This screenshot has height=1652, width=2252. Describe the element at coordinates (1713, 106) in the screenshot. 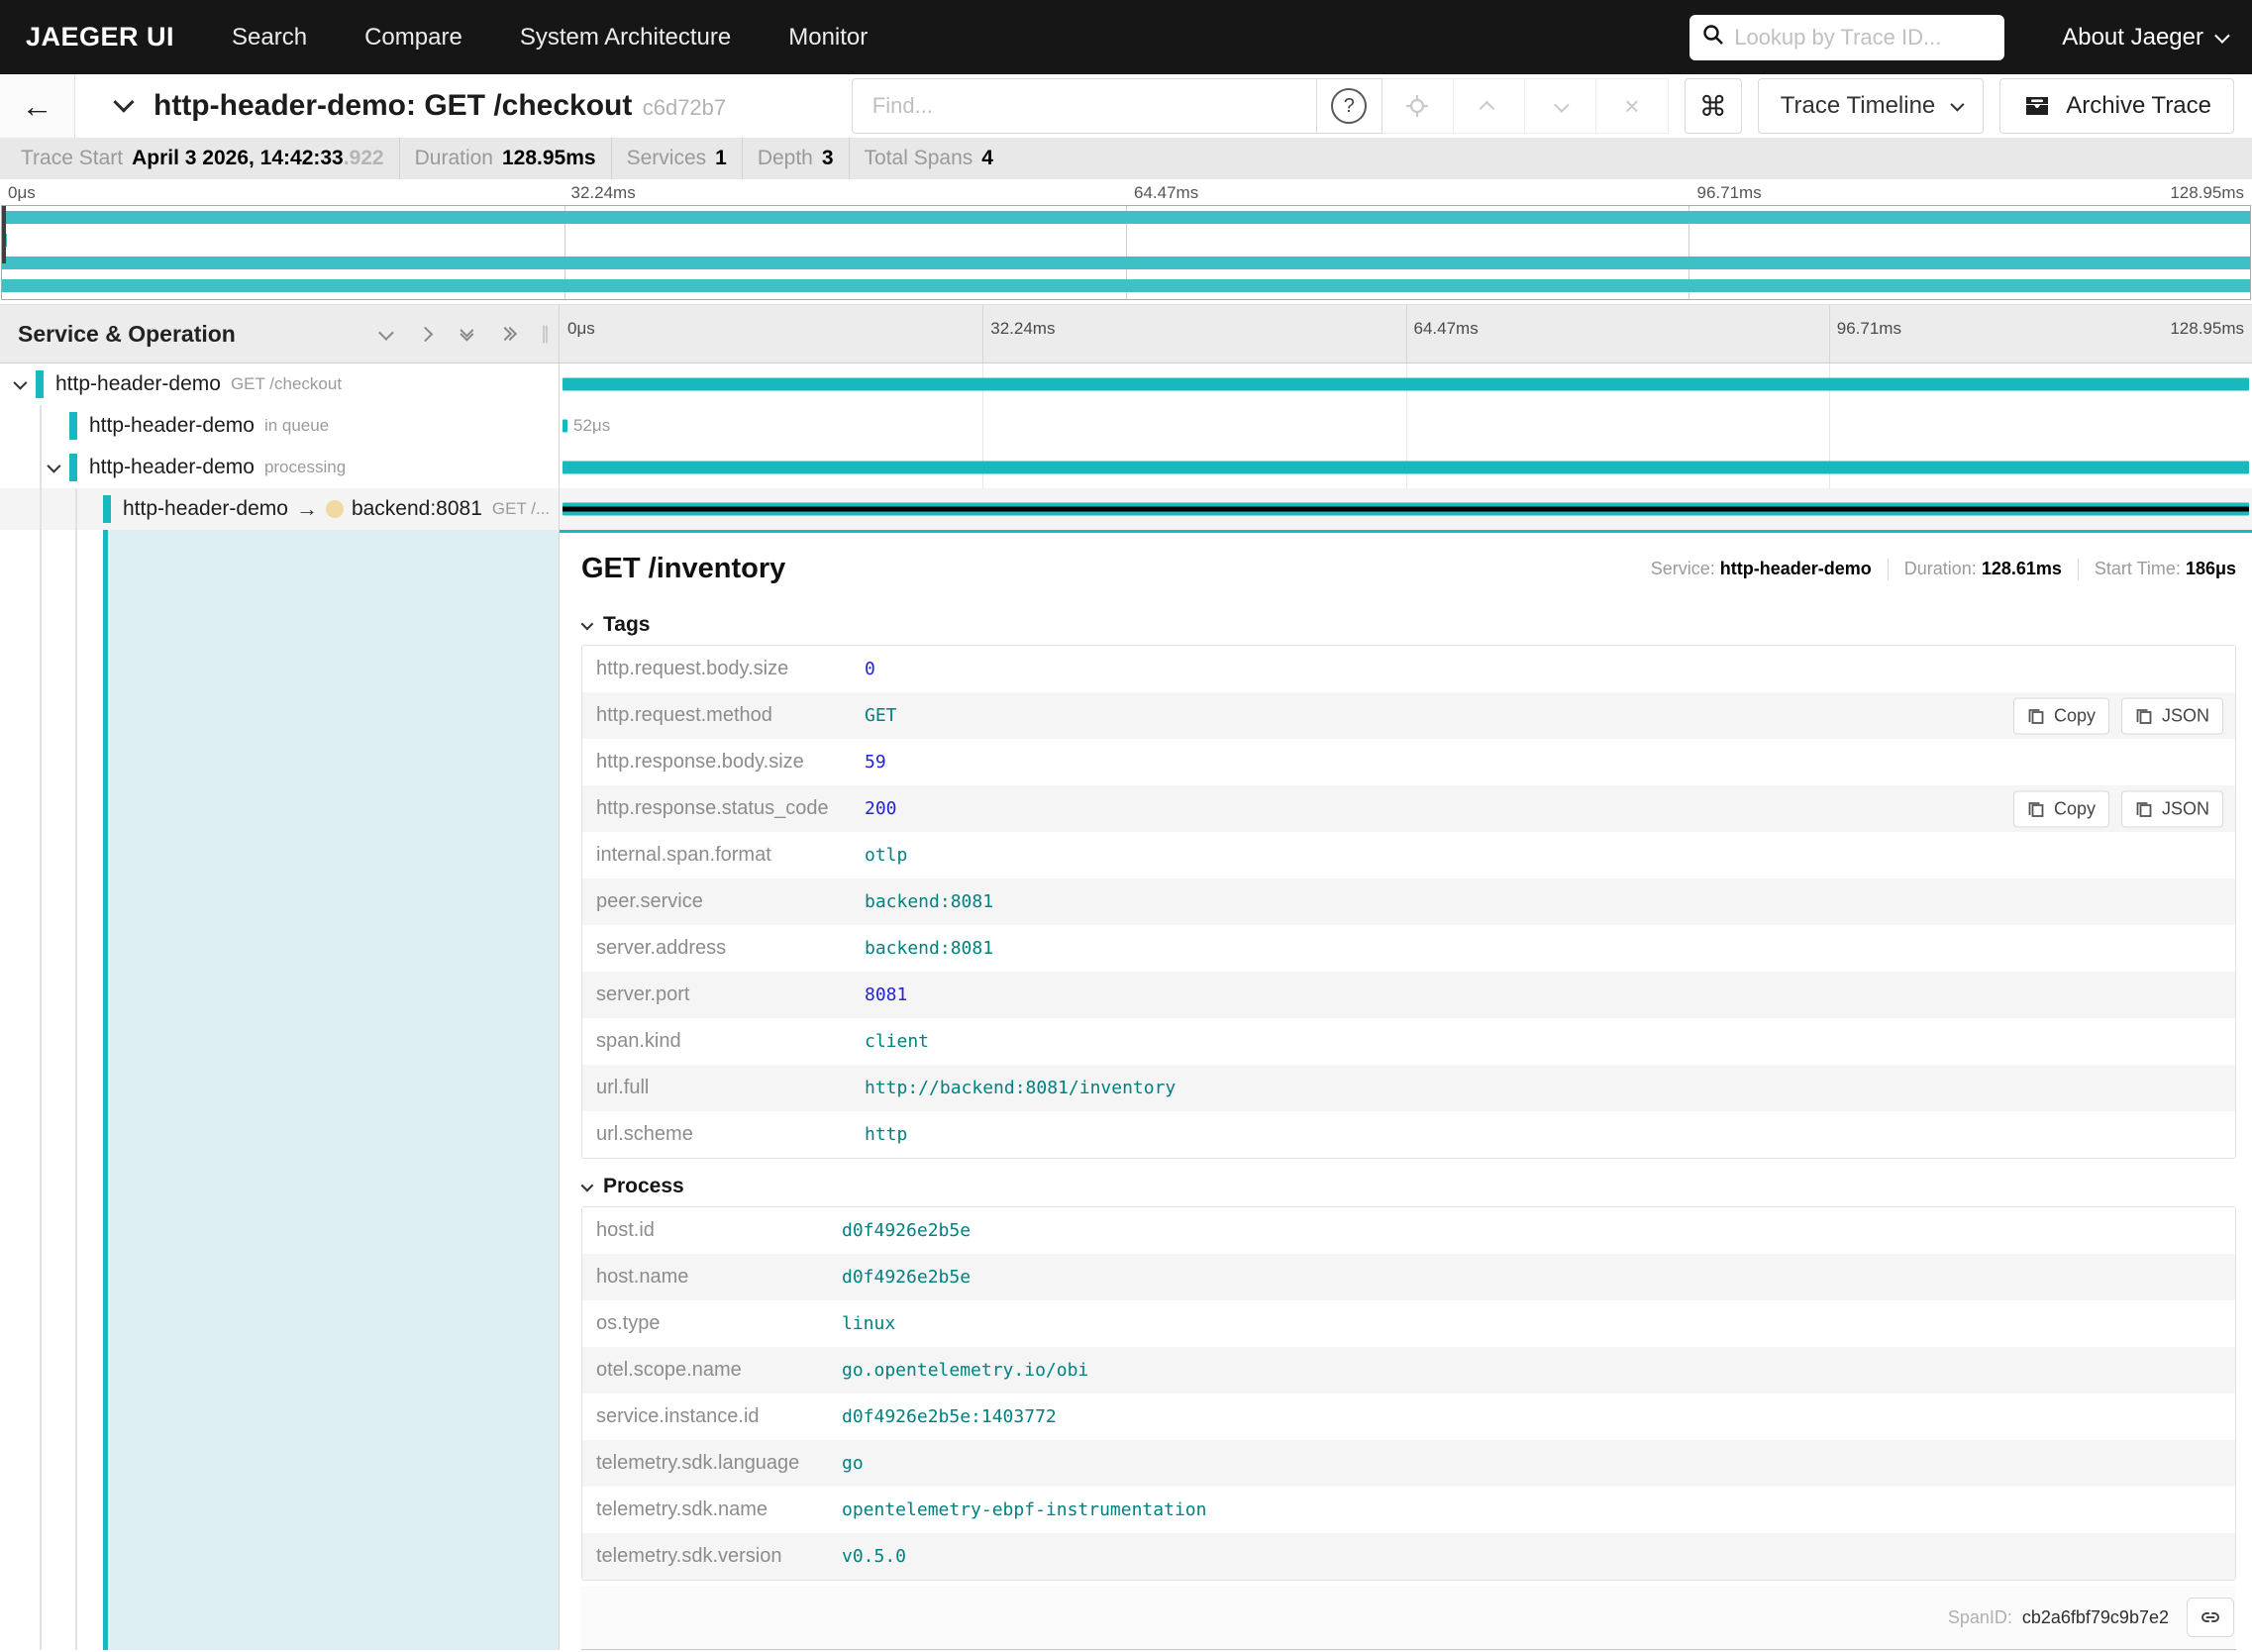

I see `keyboard-shortcuts-button: ⌘` at that location.